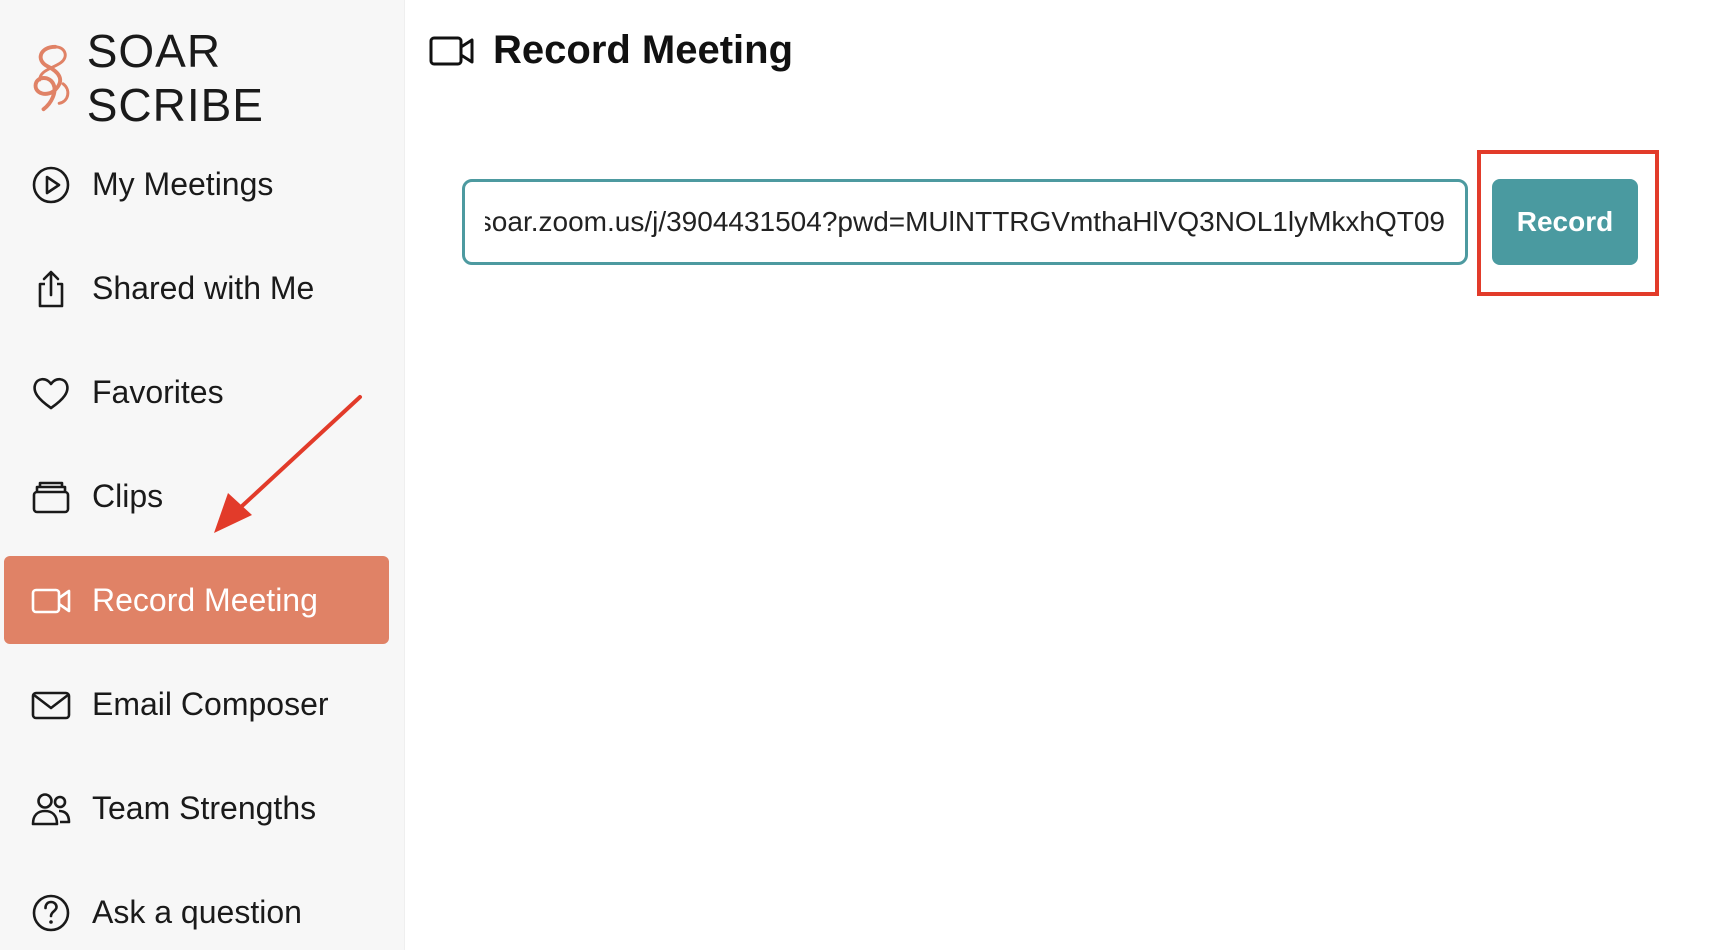 Image resolution: width=1730 pixels, height=950 pixels. I want to click on heart-icon, so click(51, 393).